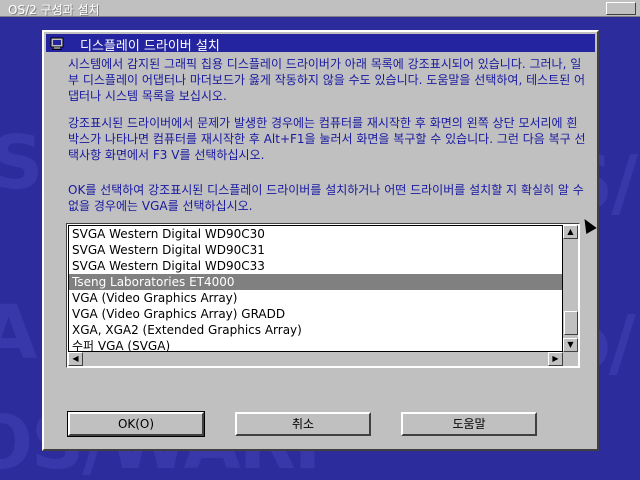  What do you see at coordinates (58, 43) in the screenshot?
I see `monitor-icon` at bounding box center [58, 43].